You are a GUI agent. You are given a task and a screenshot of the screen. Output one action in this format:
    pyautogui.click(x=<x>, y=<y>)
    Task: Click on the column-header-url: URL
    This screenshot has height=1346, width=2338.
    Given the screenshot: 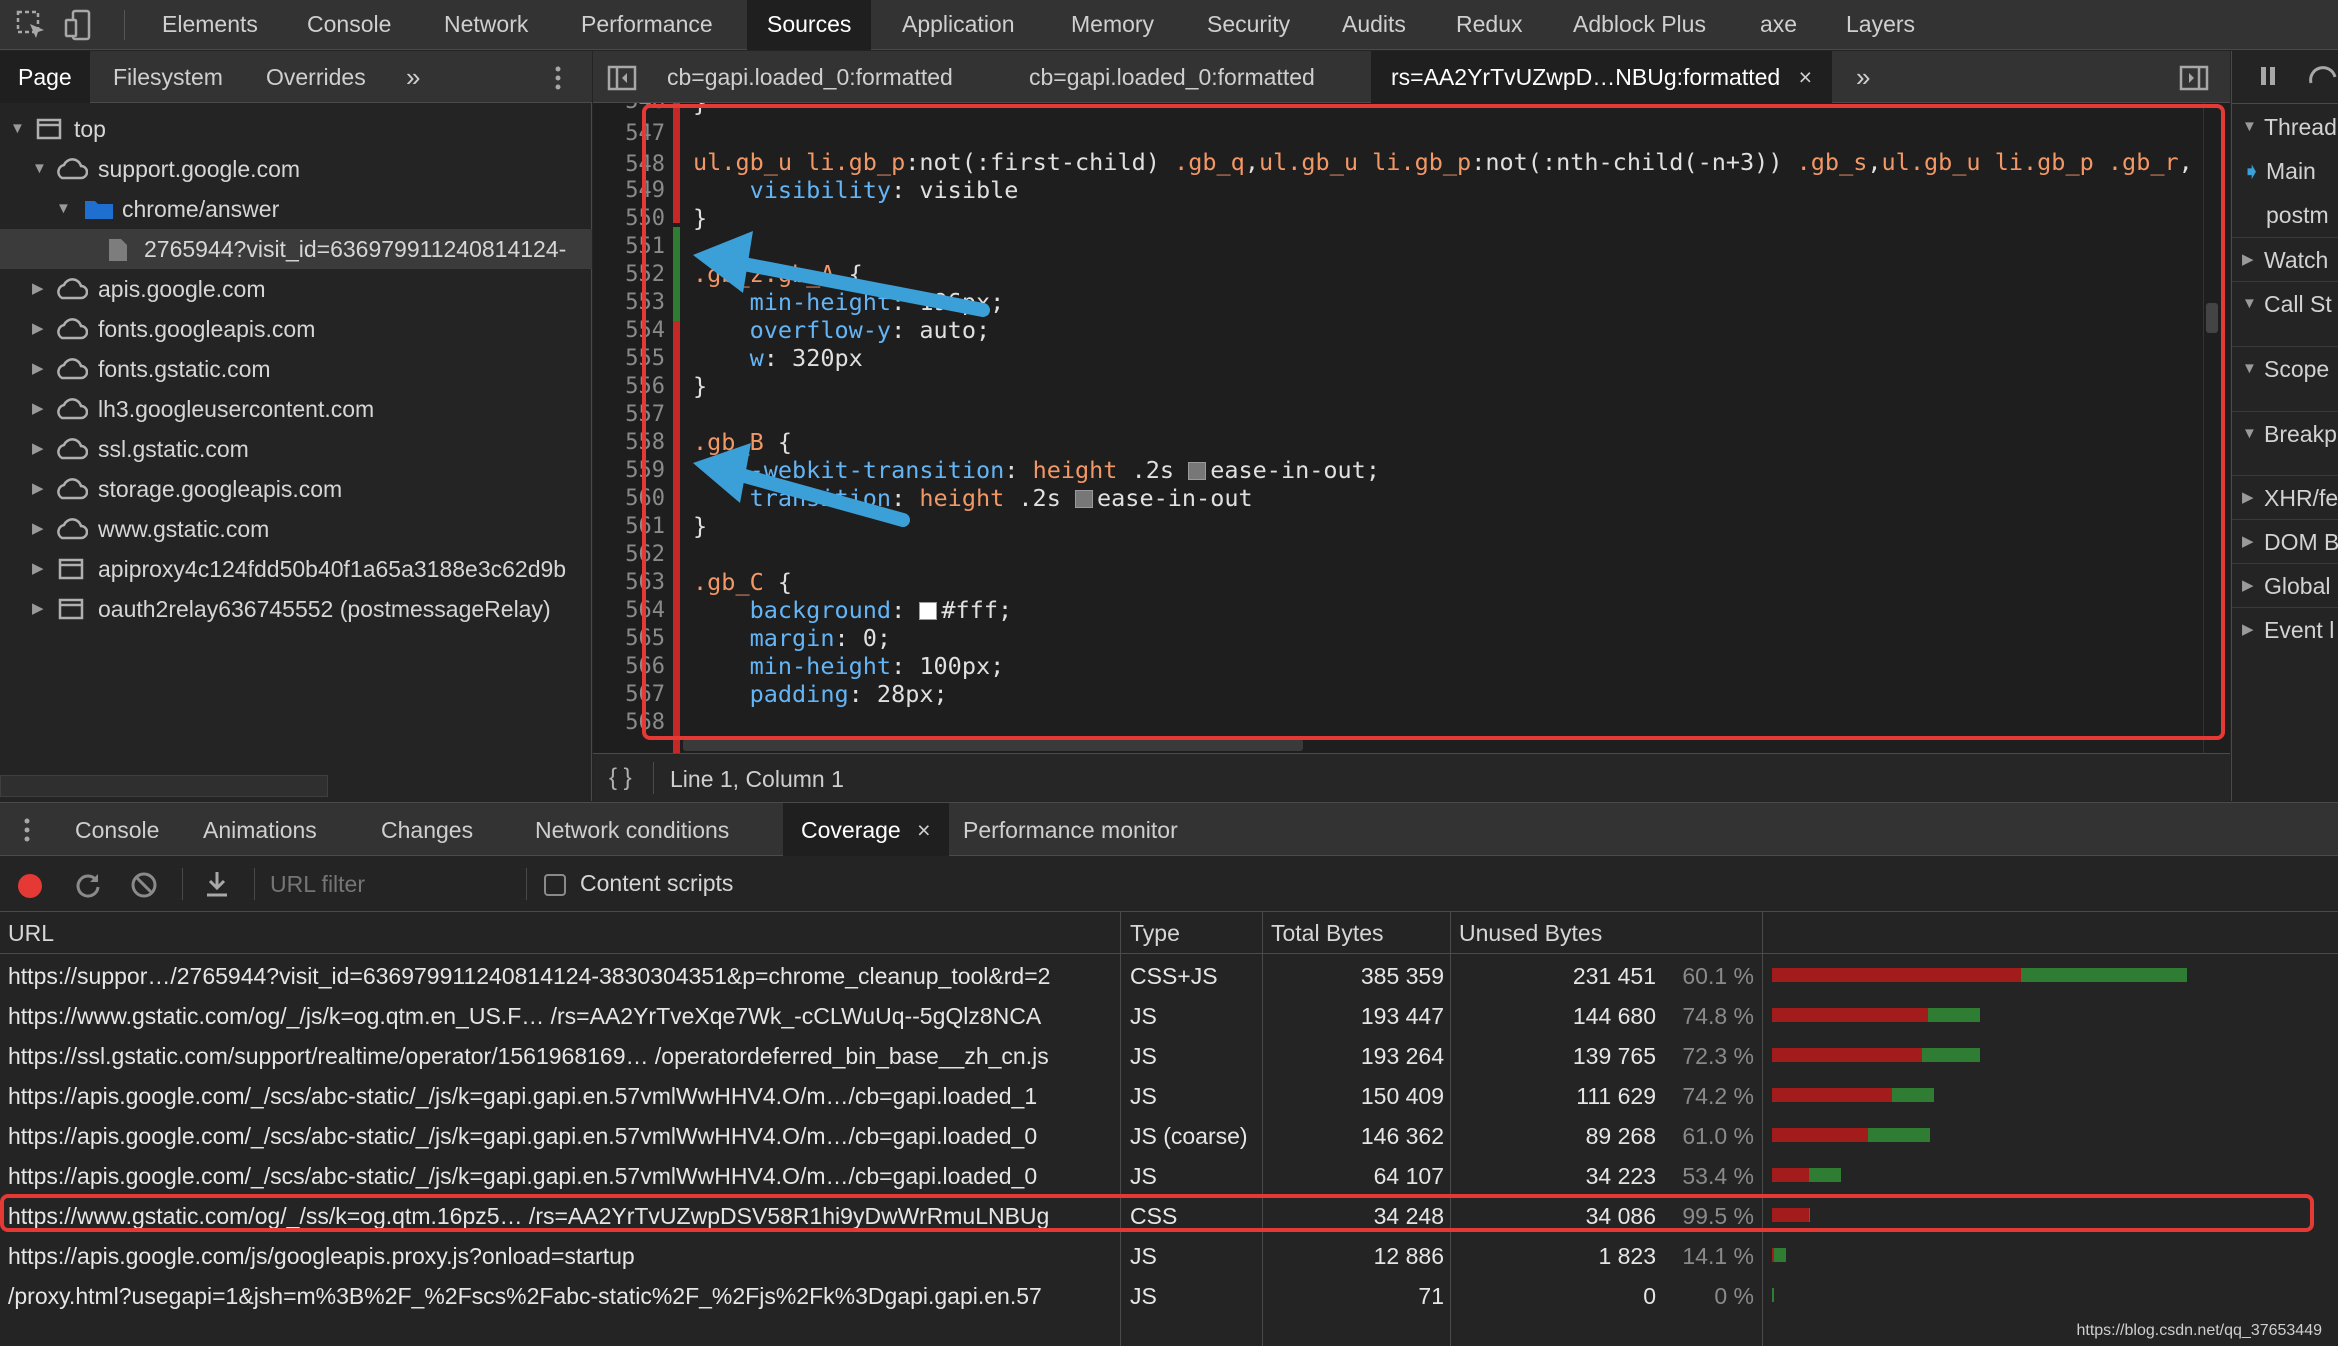 What is the action you would take?
    pyautogui.click(x=27, y=933)
    